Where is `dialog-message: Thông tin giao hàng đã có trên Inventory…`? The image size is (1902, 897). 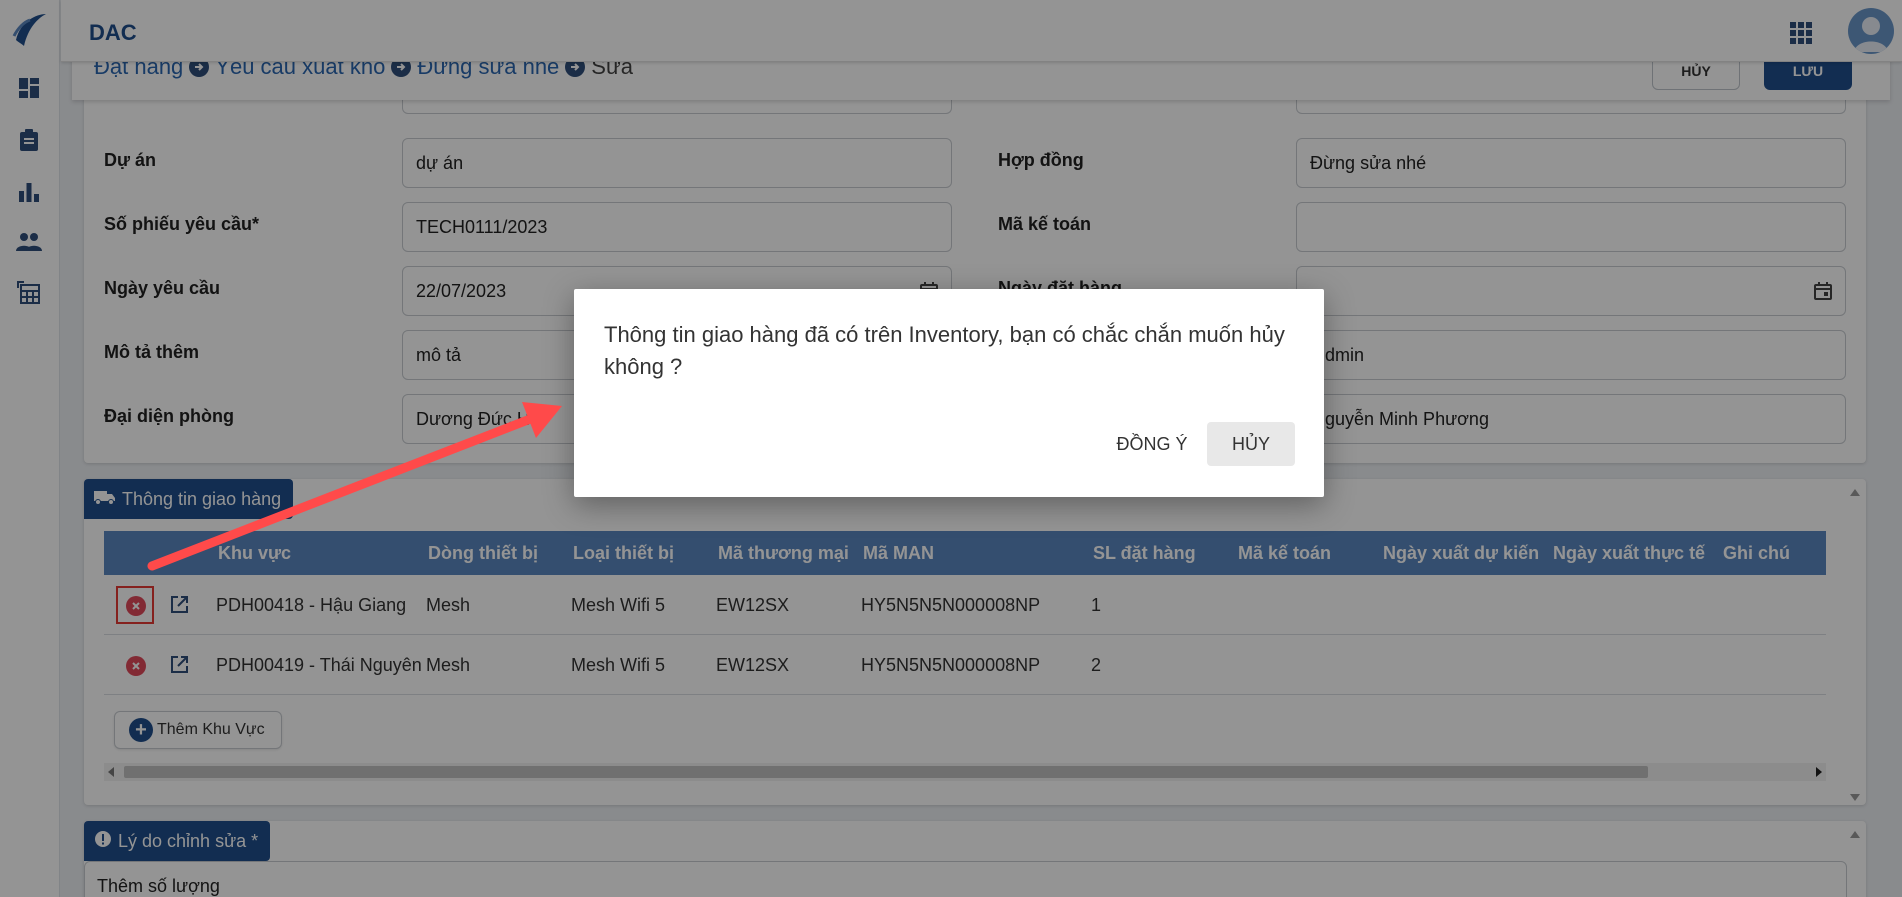 dialog-message: Thông tin giao hàng đã có trên Inventory… is located at coordinates (944, 350).